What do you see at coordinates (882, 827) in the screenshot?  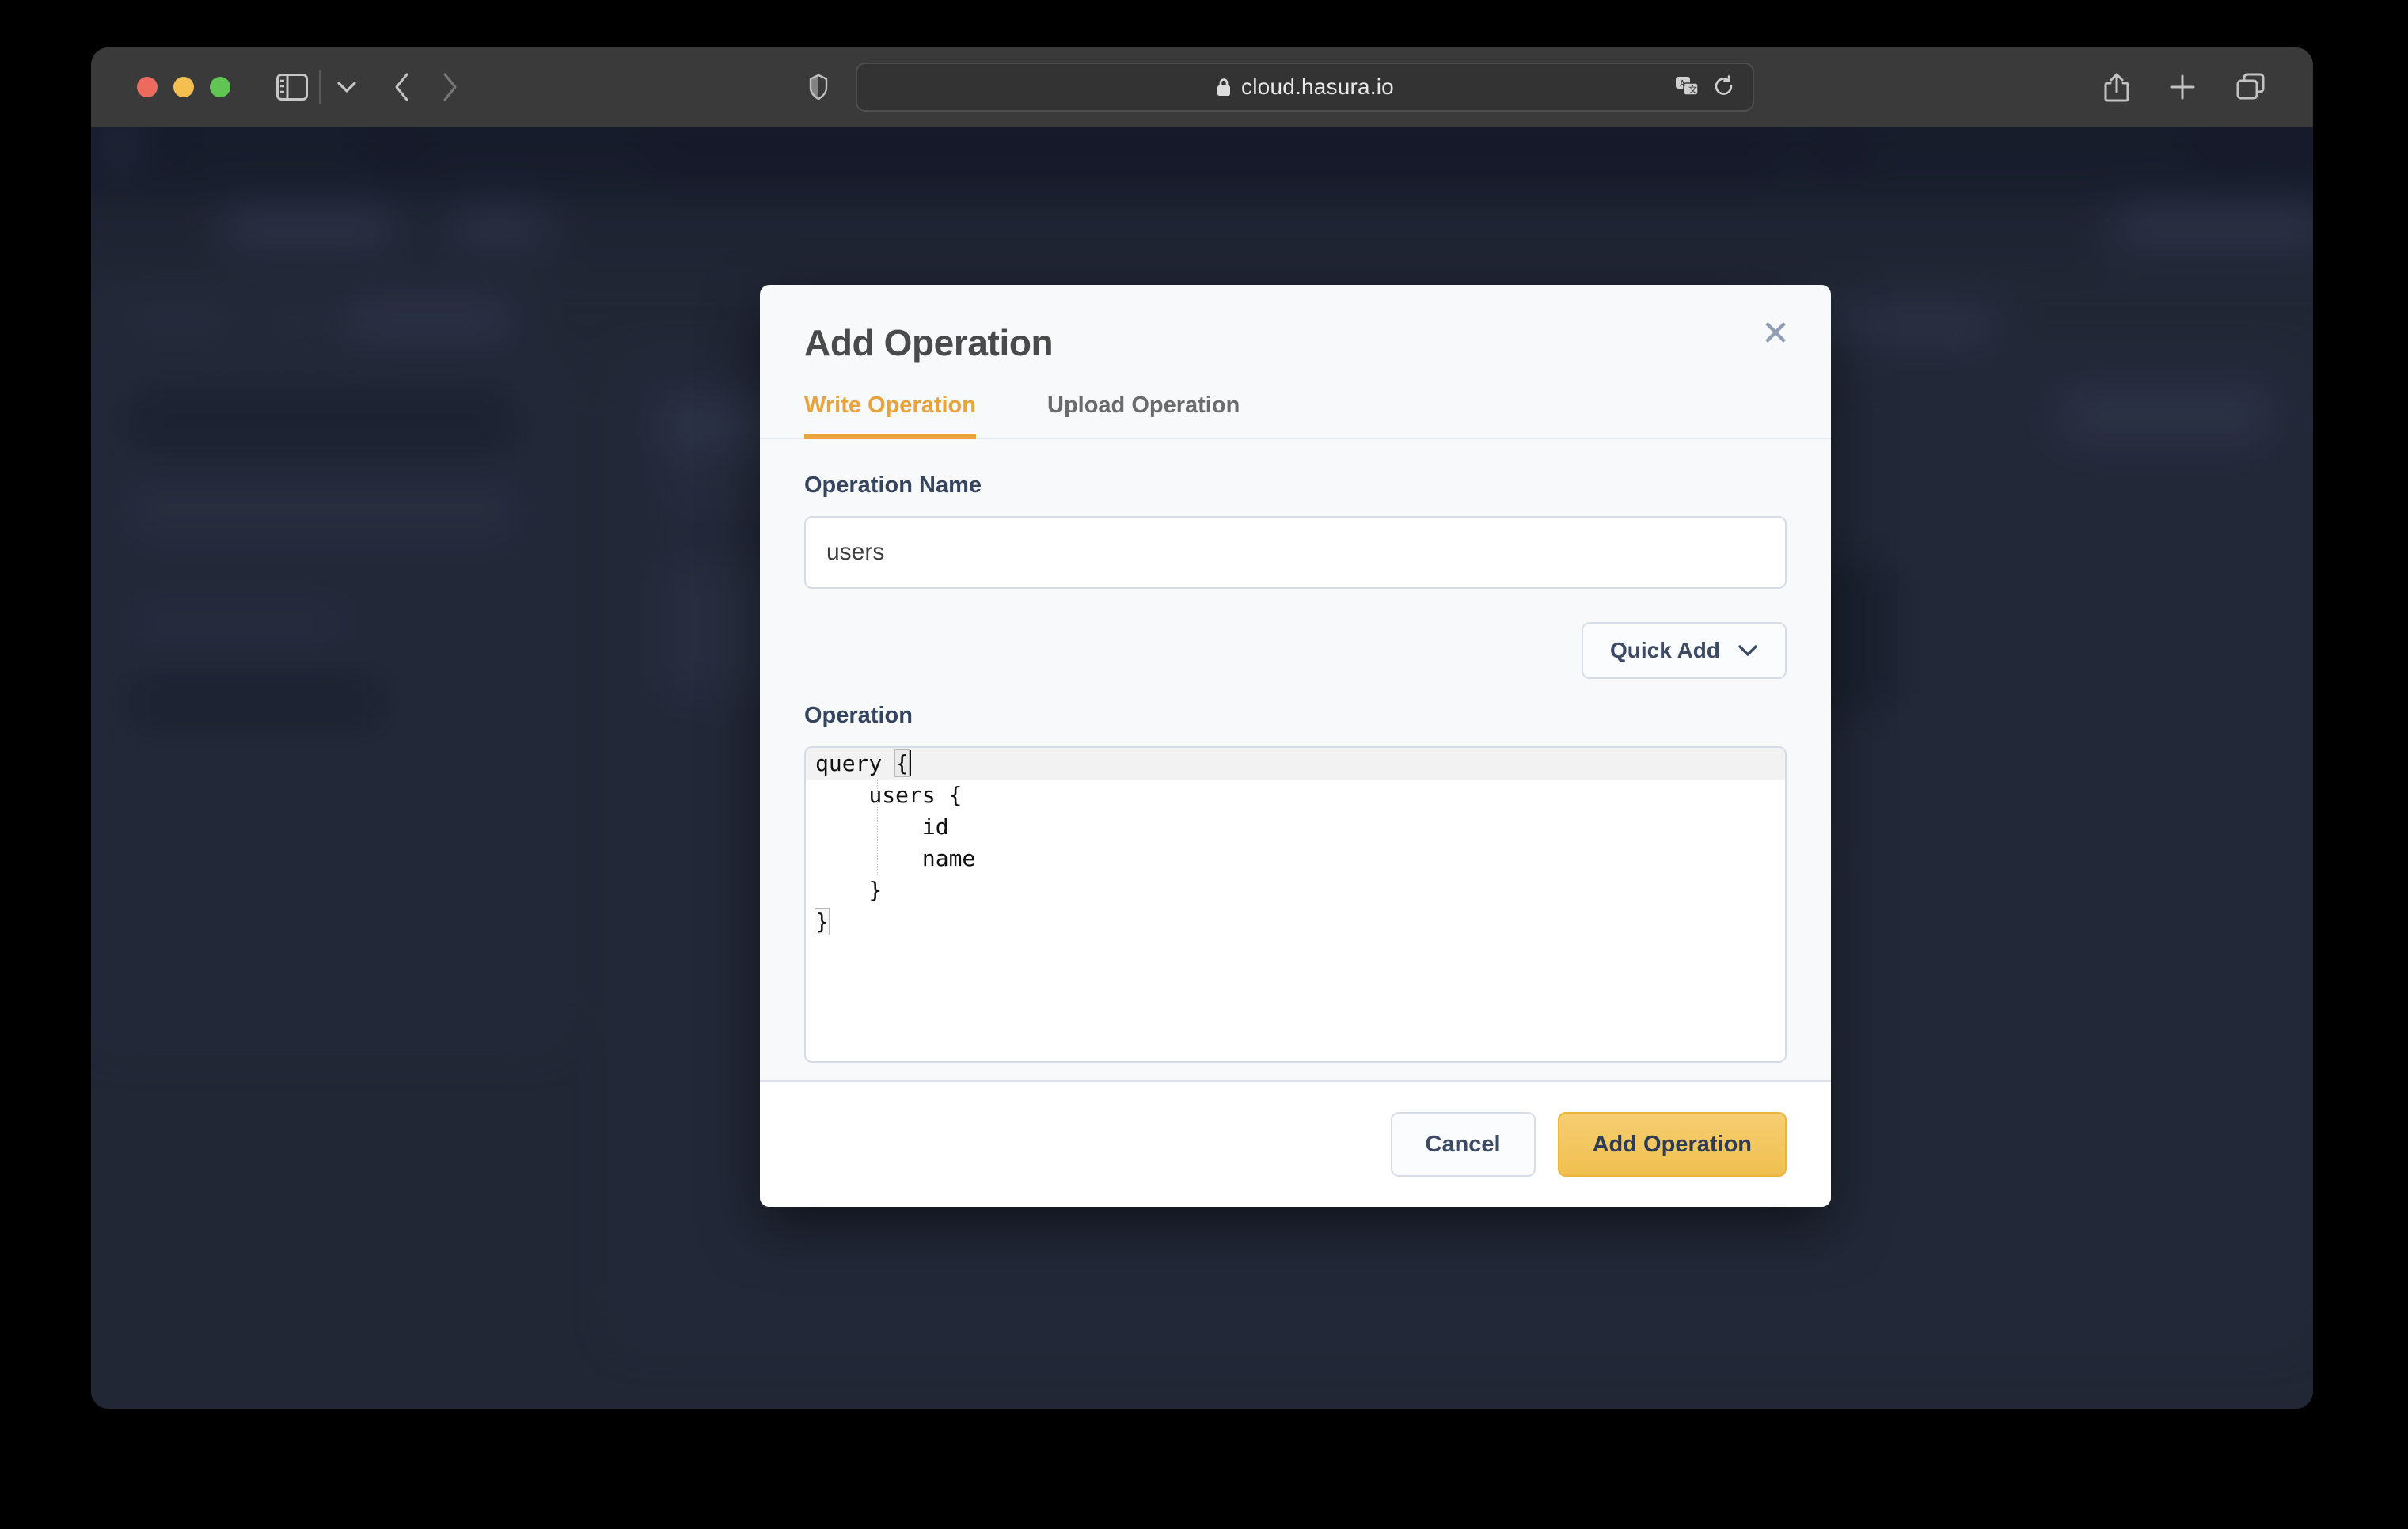 I see `code-line: id` at bounding box center [882, 827].